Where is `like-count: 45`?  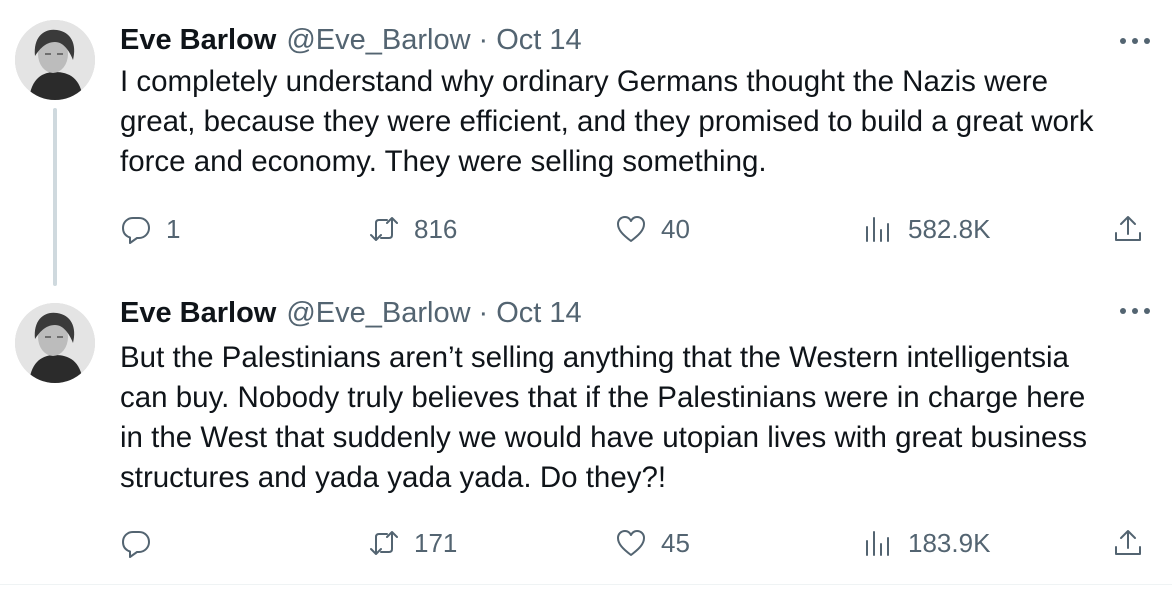
like-count: 45 is located at coordinates (675, 542).